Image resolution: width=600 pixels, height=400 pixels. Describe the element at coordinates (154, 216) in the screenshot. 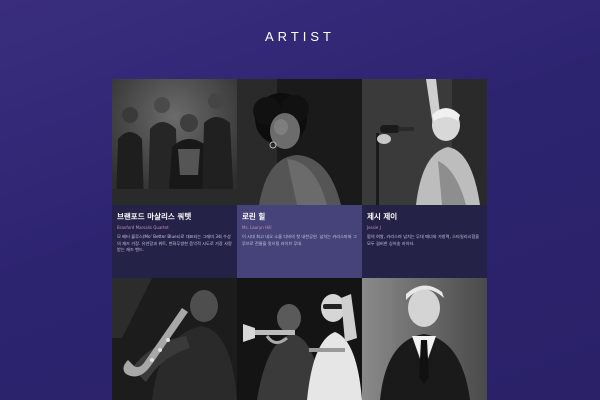

I see `artist-name: 브랜포드 마살리스 쿼텟` at that location.